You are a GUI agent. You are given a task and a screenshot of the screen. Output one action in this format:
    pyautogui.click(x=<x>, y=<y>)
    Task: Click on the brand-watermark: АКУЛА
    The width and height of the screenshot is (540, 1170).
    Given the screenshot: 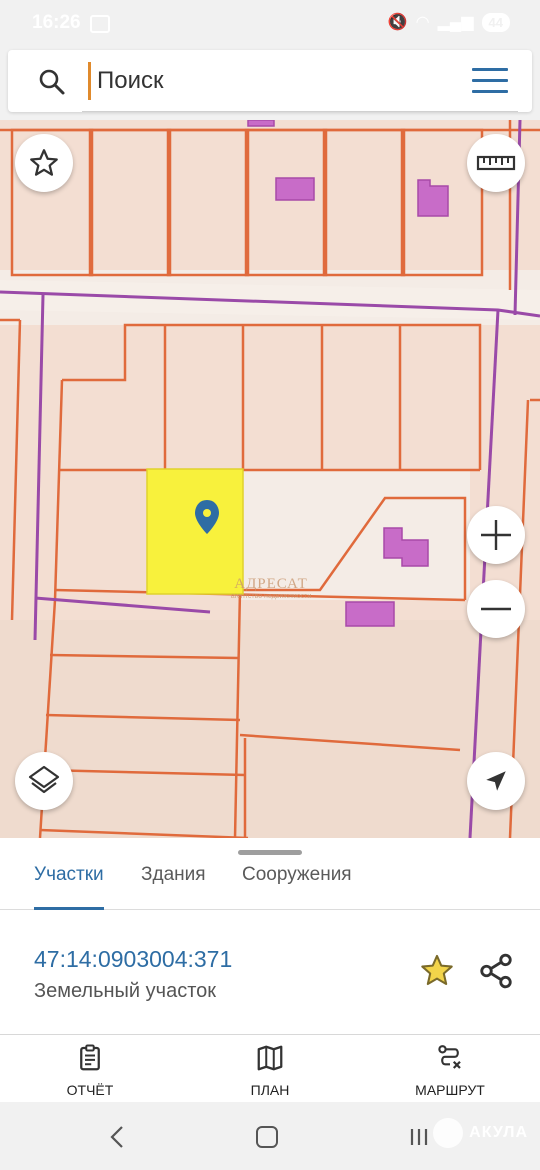 What is the action you would take?
    pyautogui.click(x=480, y=1133)
    